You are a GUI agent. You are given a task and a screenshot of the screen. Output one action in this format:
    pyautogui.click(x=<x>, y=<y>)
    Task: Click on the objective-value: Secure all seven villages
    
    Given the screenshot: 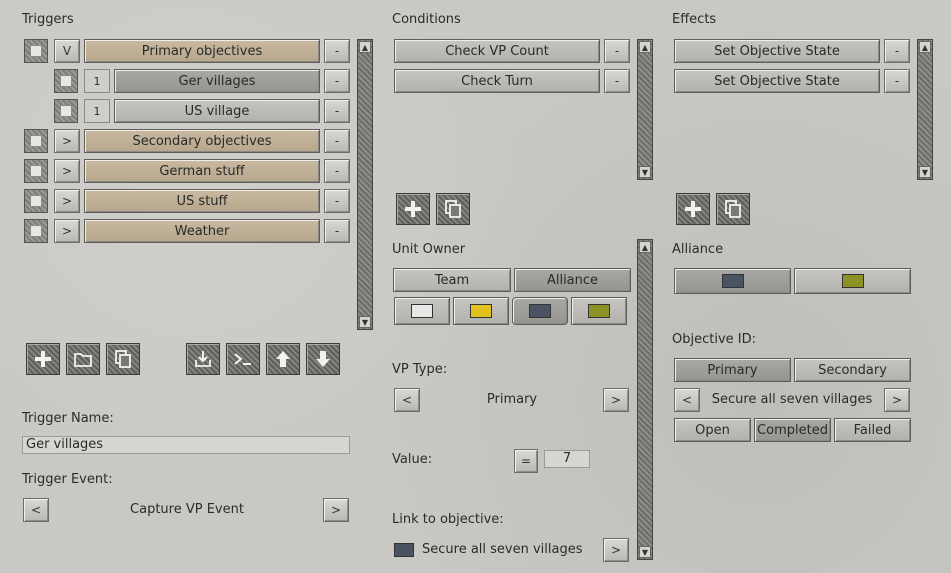 What is the action you would take?
    pyautogui.click(x=792, y=399)
    